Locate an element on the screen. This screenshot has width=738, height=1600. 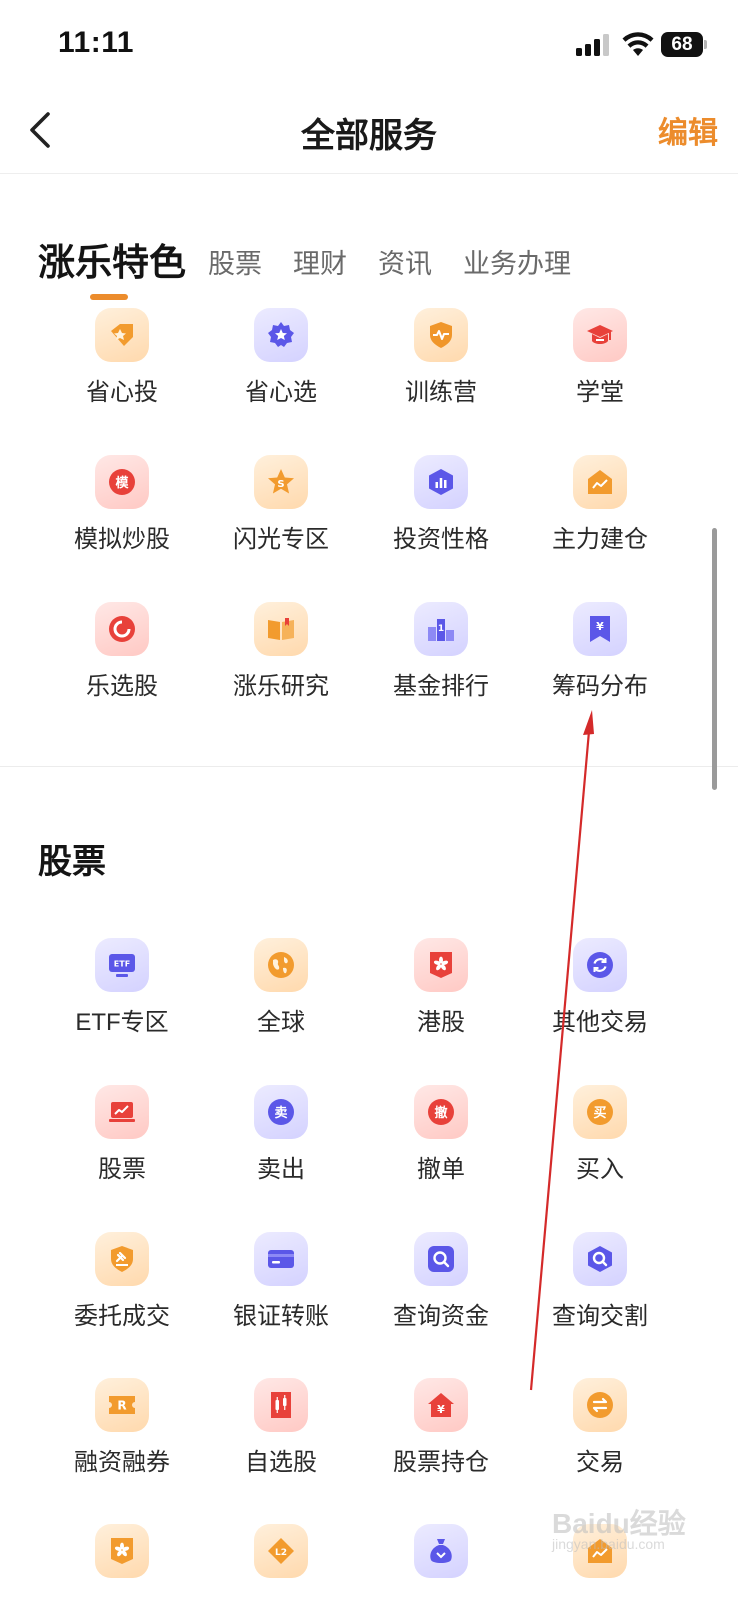
service-label: 查询交割 is located at coordinates (600, 1316).